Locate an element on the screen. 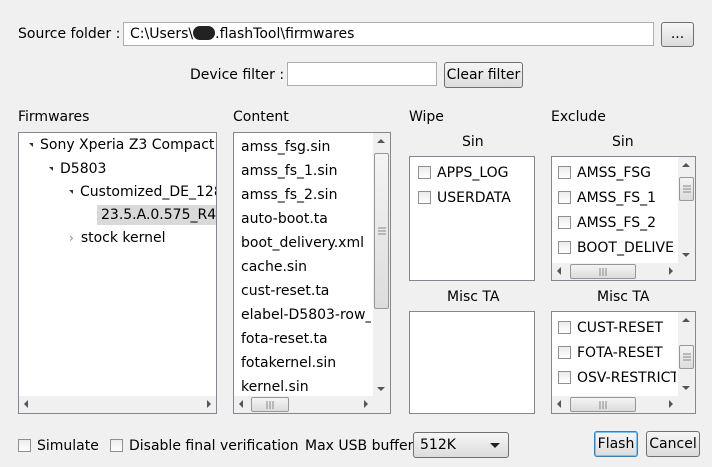  disable-verification-checkbox: Disable final verification is located at coordinates (204, 446).